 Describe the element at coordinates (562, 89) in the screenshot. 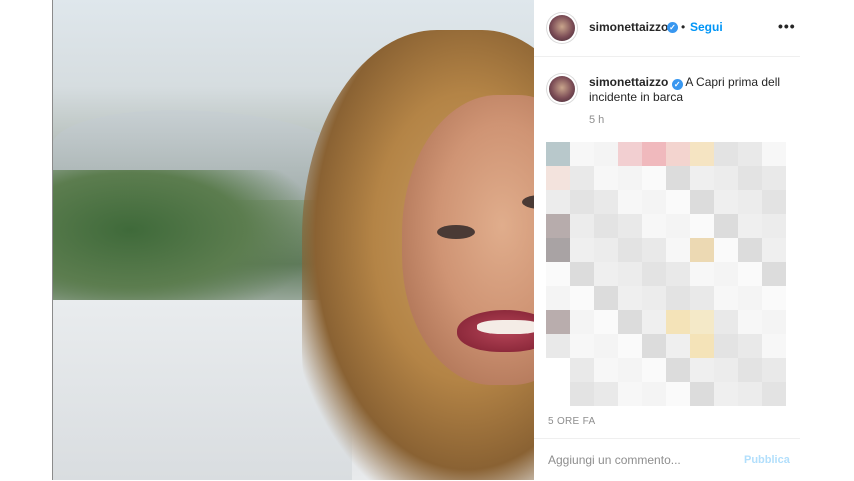

I see `caption-avatar` at that location.